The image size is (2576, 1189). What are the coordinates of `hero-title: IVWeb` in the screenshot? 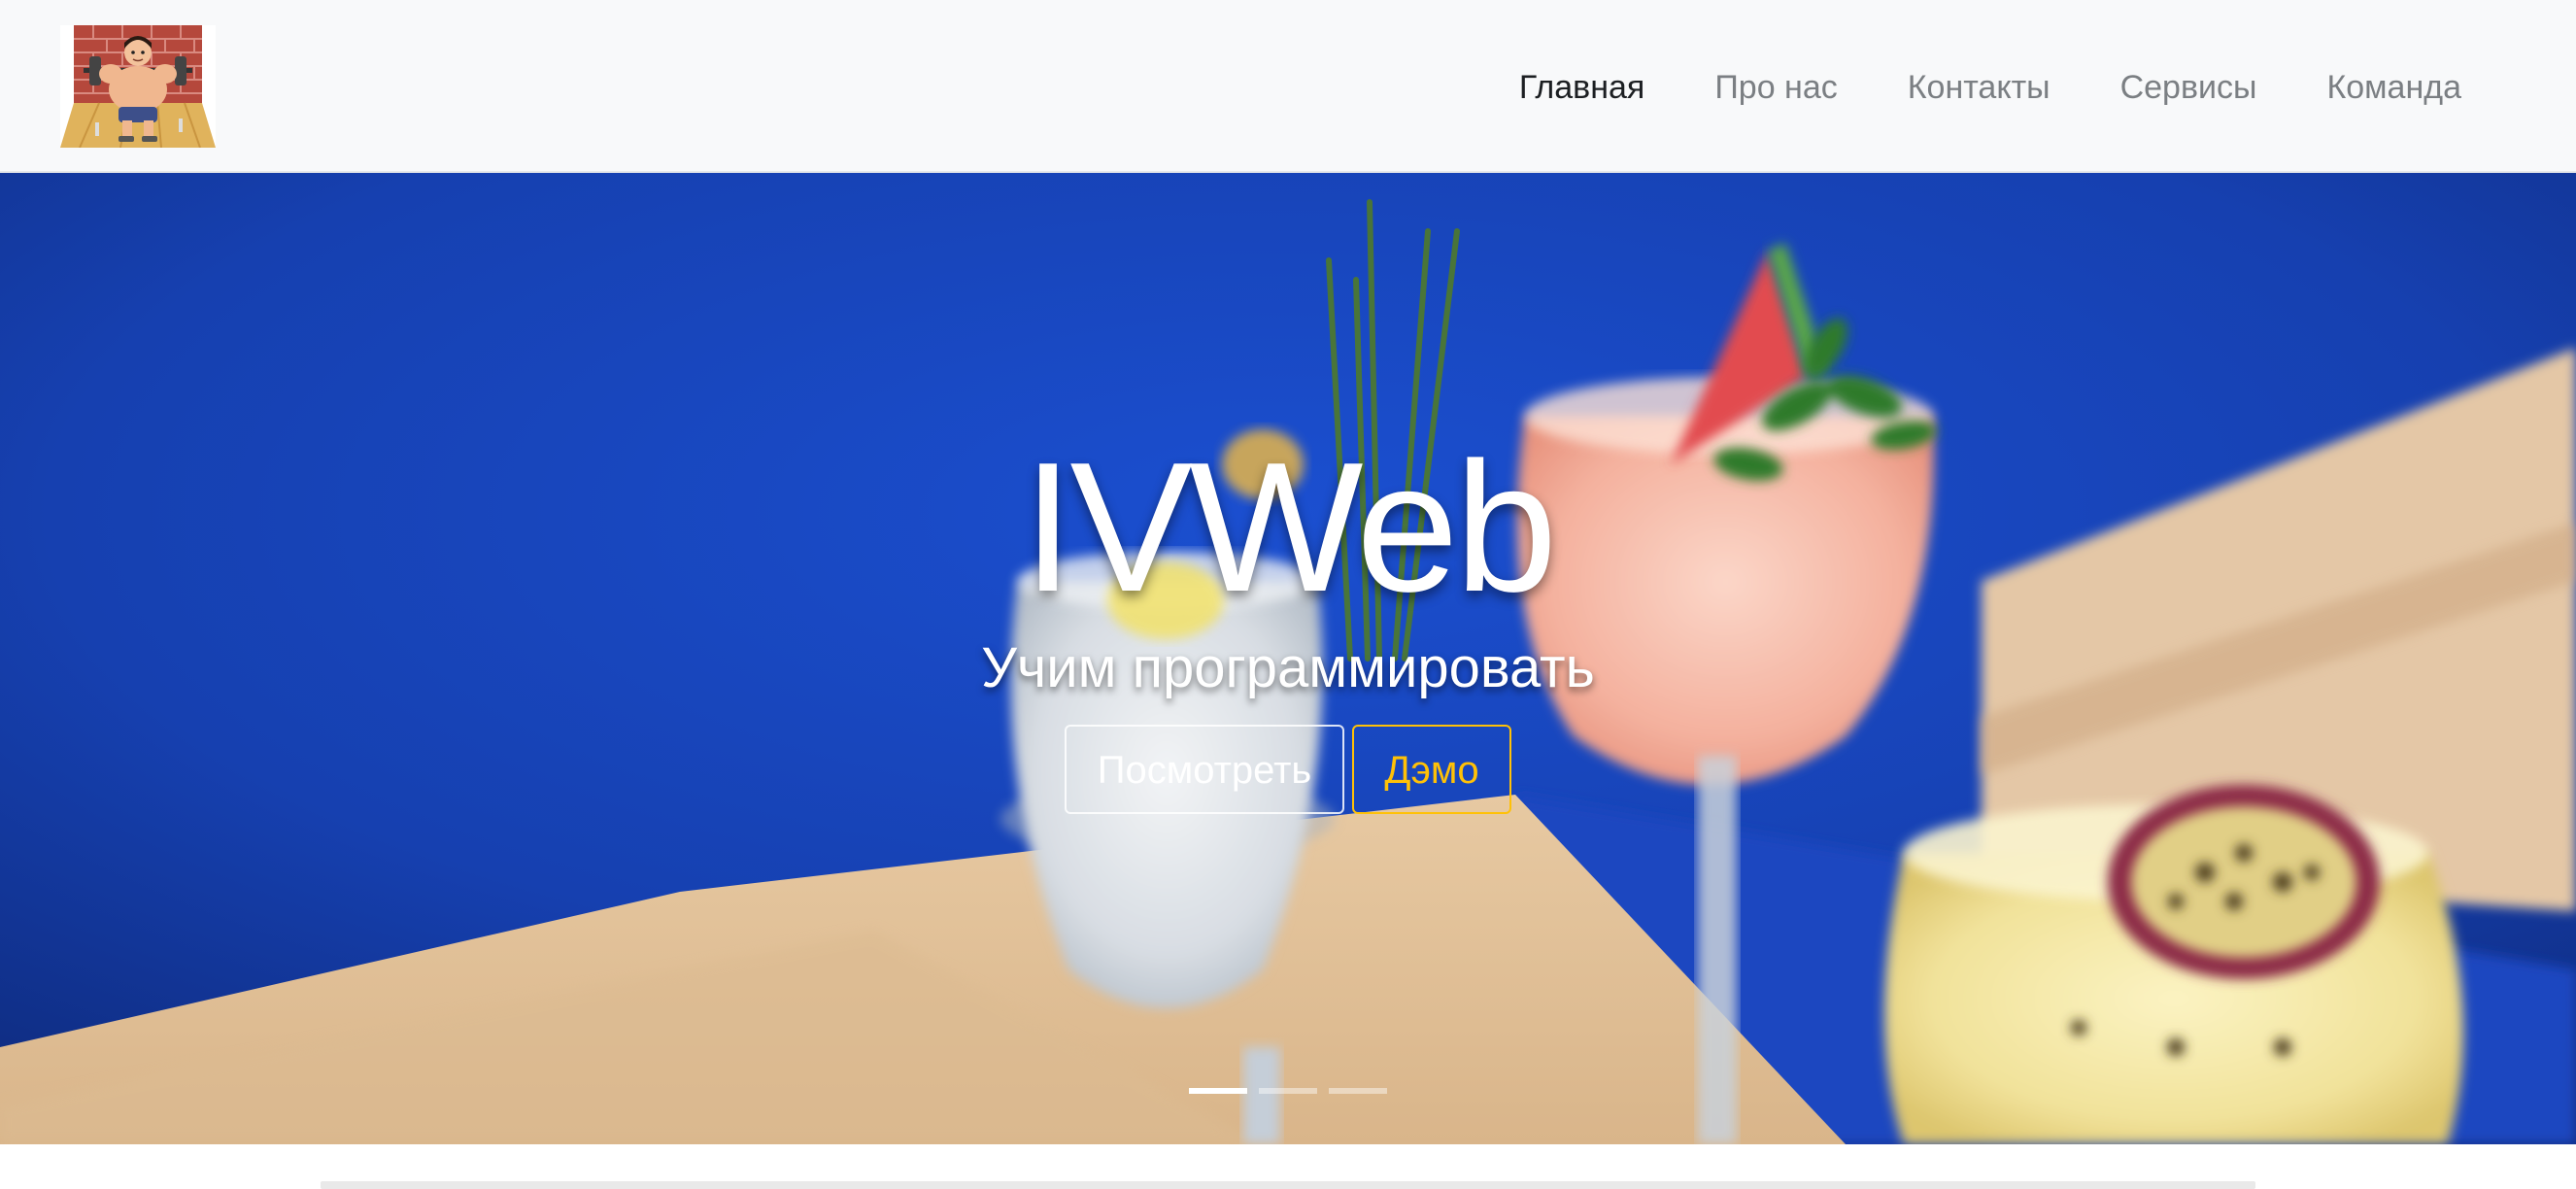 It's located at (1290, 527).